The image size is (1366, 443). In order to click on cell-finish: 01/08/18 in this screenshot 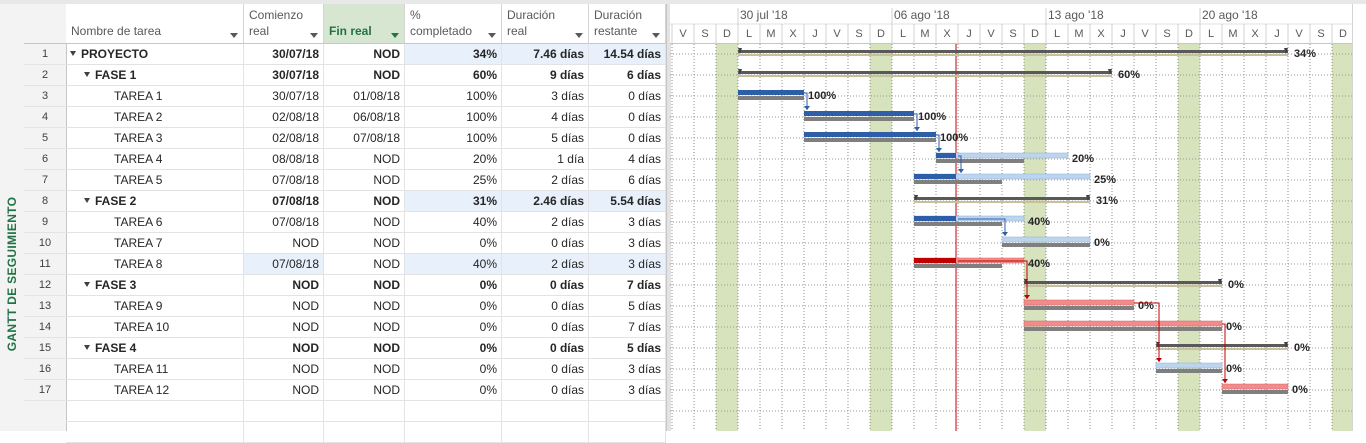, I will do `click(364, 96)`.